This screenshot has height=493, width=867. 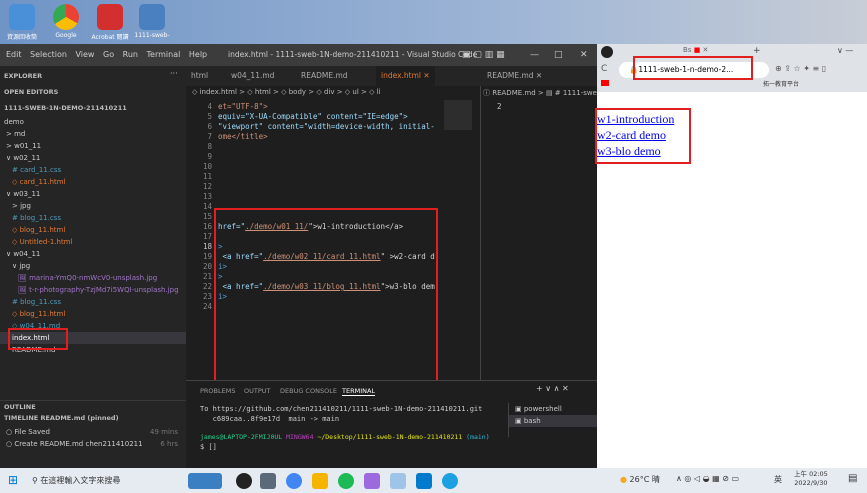 I want to click on folder-taskbar-icon, so click(x=320, y=481).